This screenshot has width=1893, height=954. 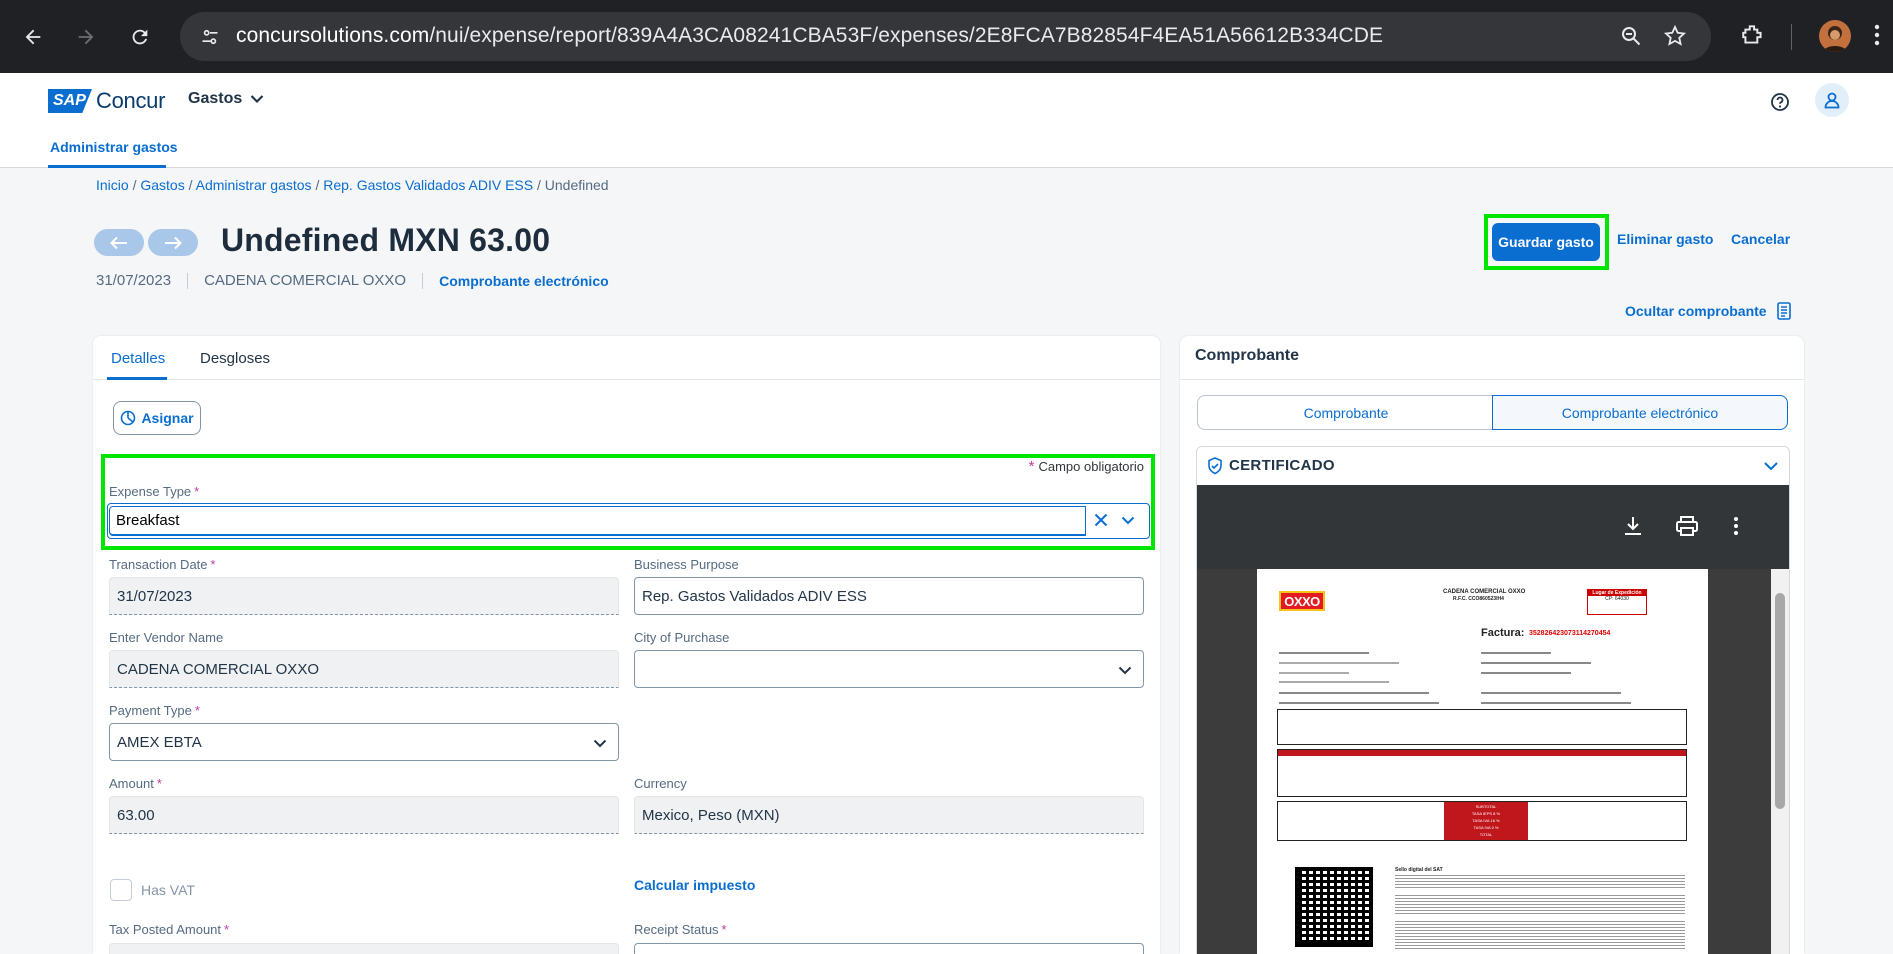 I want to click on receipt-status-field, so click(x=889, y=948).